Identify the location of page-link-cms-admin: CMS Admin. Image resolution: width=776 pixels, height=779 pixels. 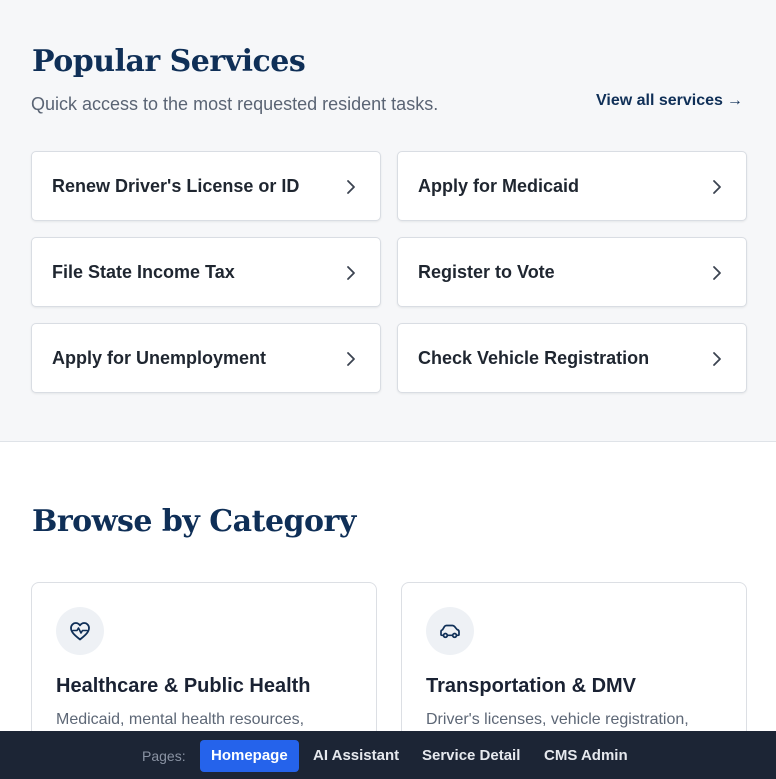
(586, 756).